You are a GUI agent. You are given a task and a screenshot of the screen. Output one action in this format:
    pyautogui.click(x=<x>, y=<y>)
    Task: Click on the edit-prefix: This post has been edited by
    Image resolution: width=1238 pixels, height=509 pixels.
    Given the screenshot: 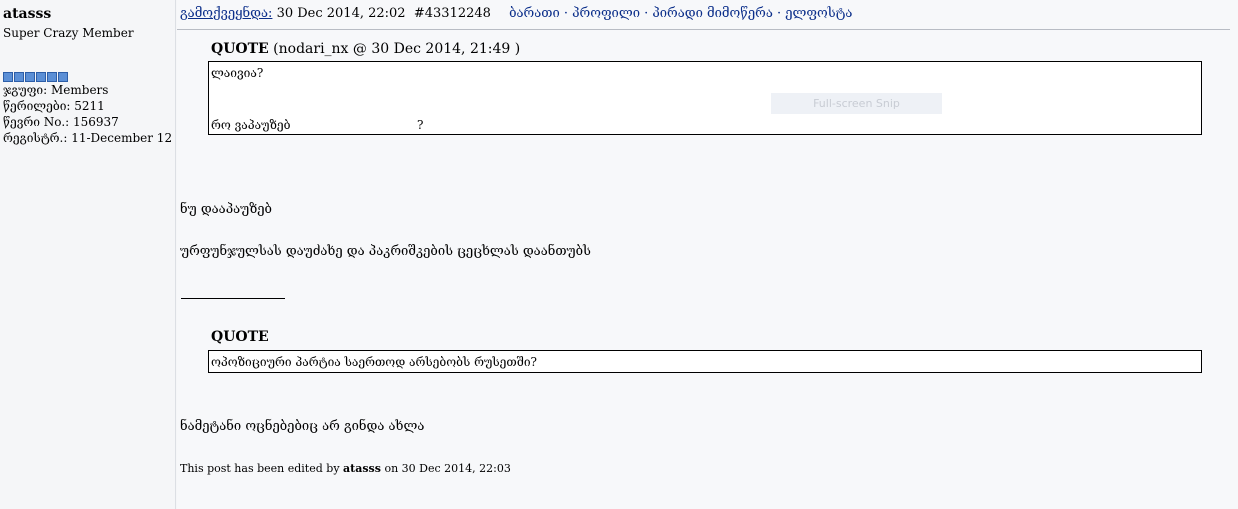 What is the action you would take?
    pyautogui.click(x=260, y=468)
    